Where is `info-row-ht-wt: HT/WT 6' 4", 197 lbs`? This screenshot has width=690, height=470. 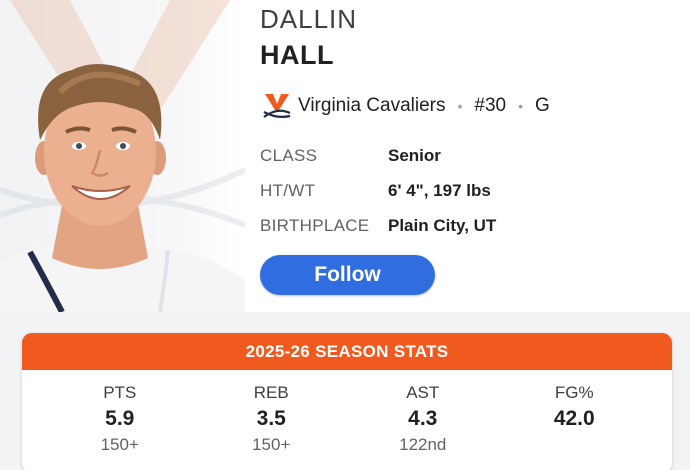
info-row-ht-wt: HT/WT 6' 4", 197 lbs is located at coordinates (378, 190).